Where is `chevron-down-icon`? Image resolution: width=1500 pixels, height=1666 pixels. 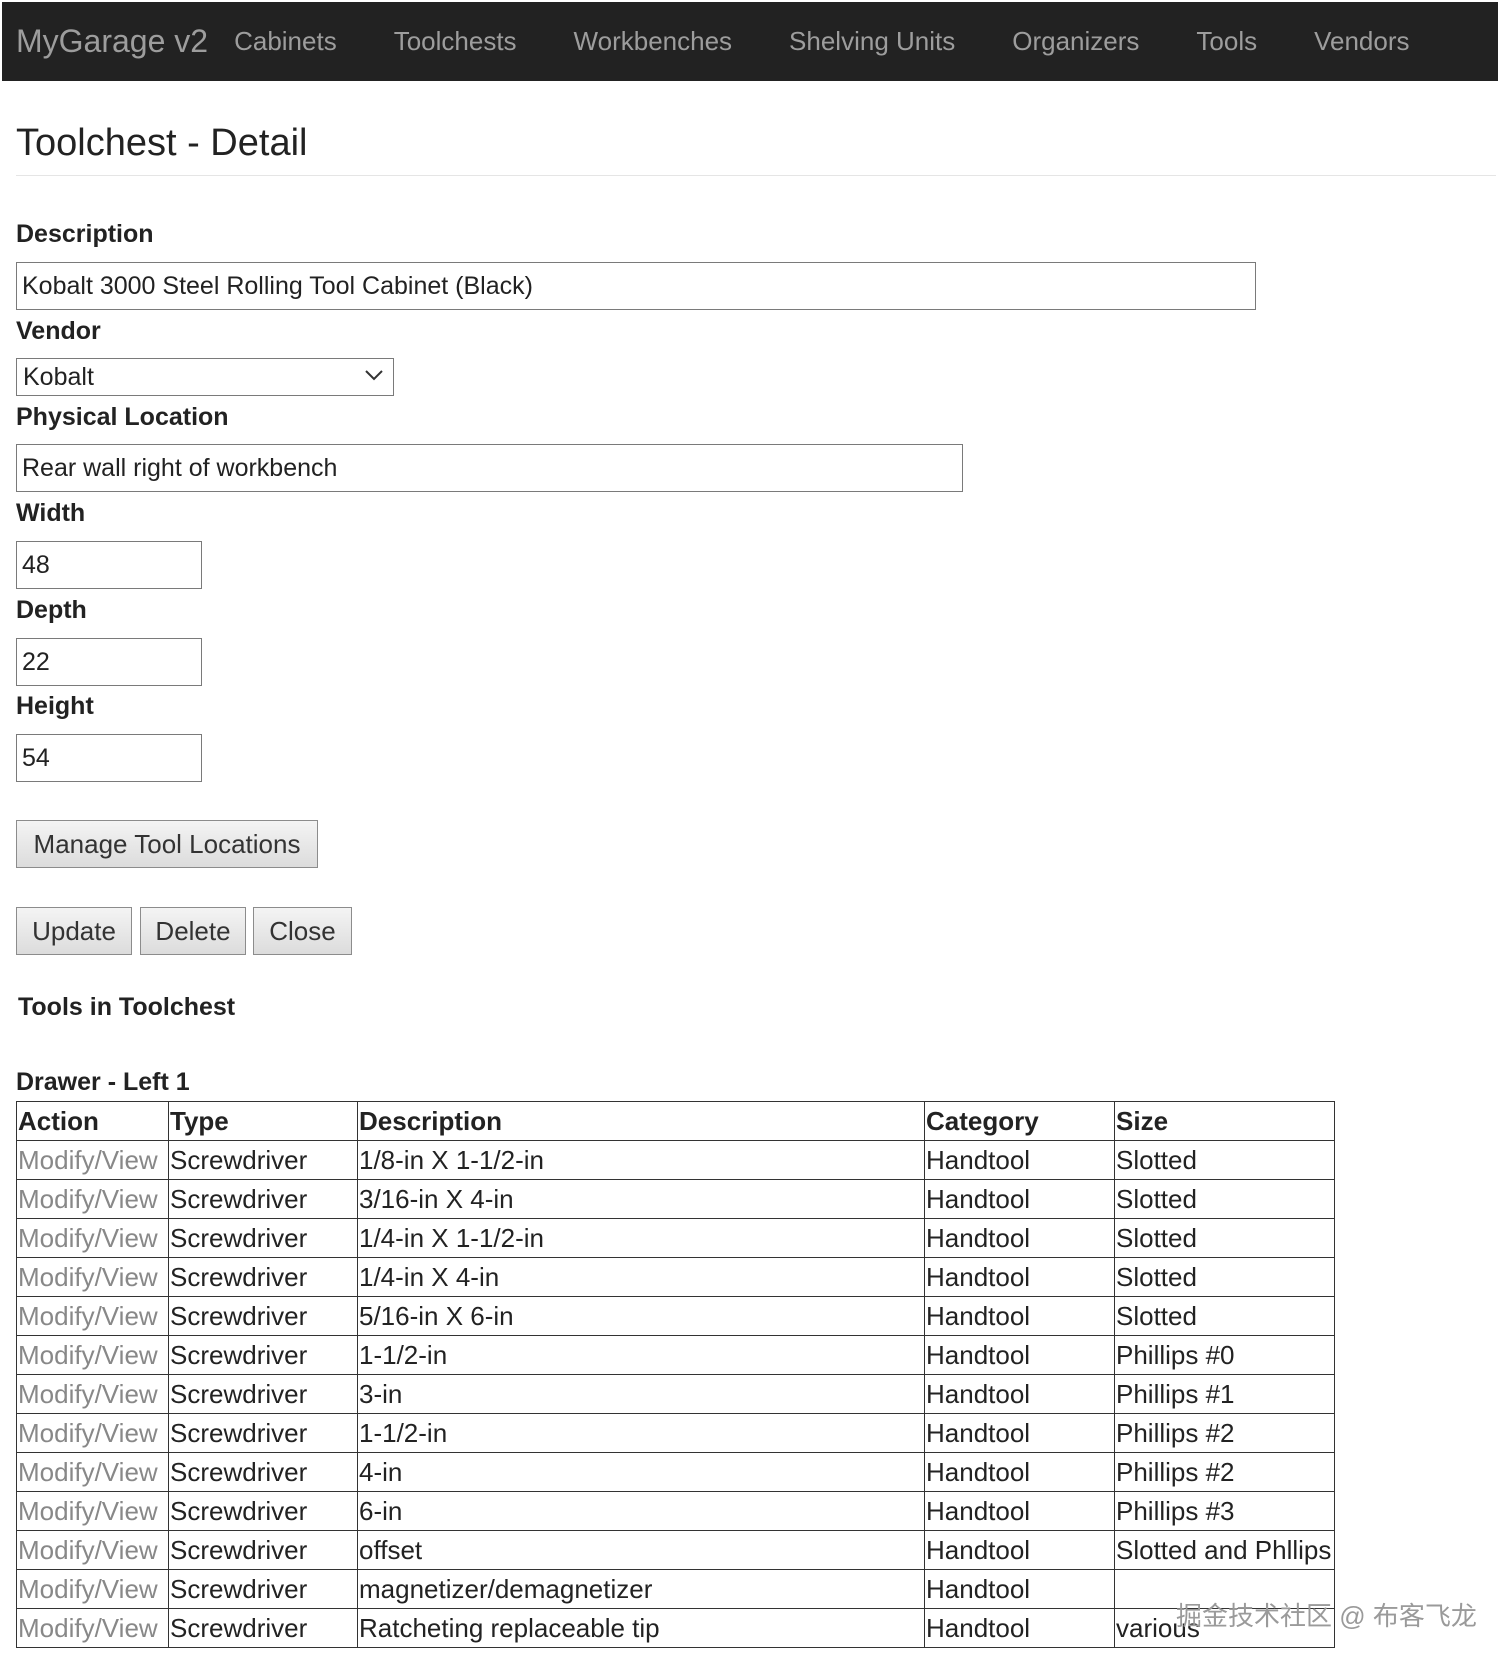 chevron-down-icon is located at coordinates (374, 375).